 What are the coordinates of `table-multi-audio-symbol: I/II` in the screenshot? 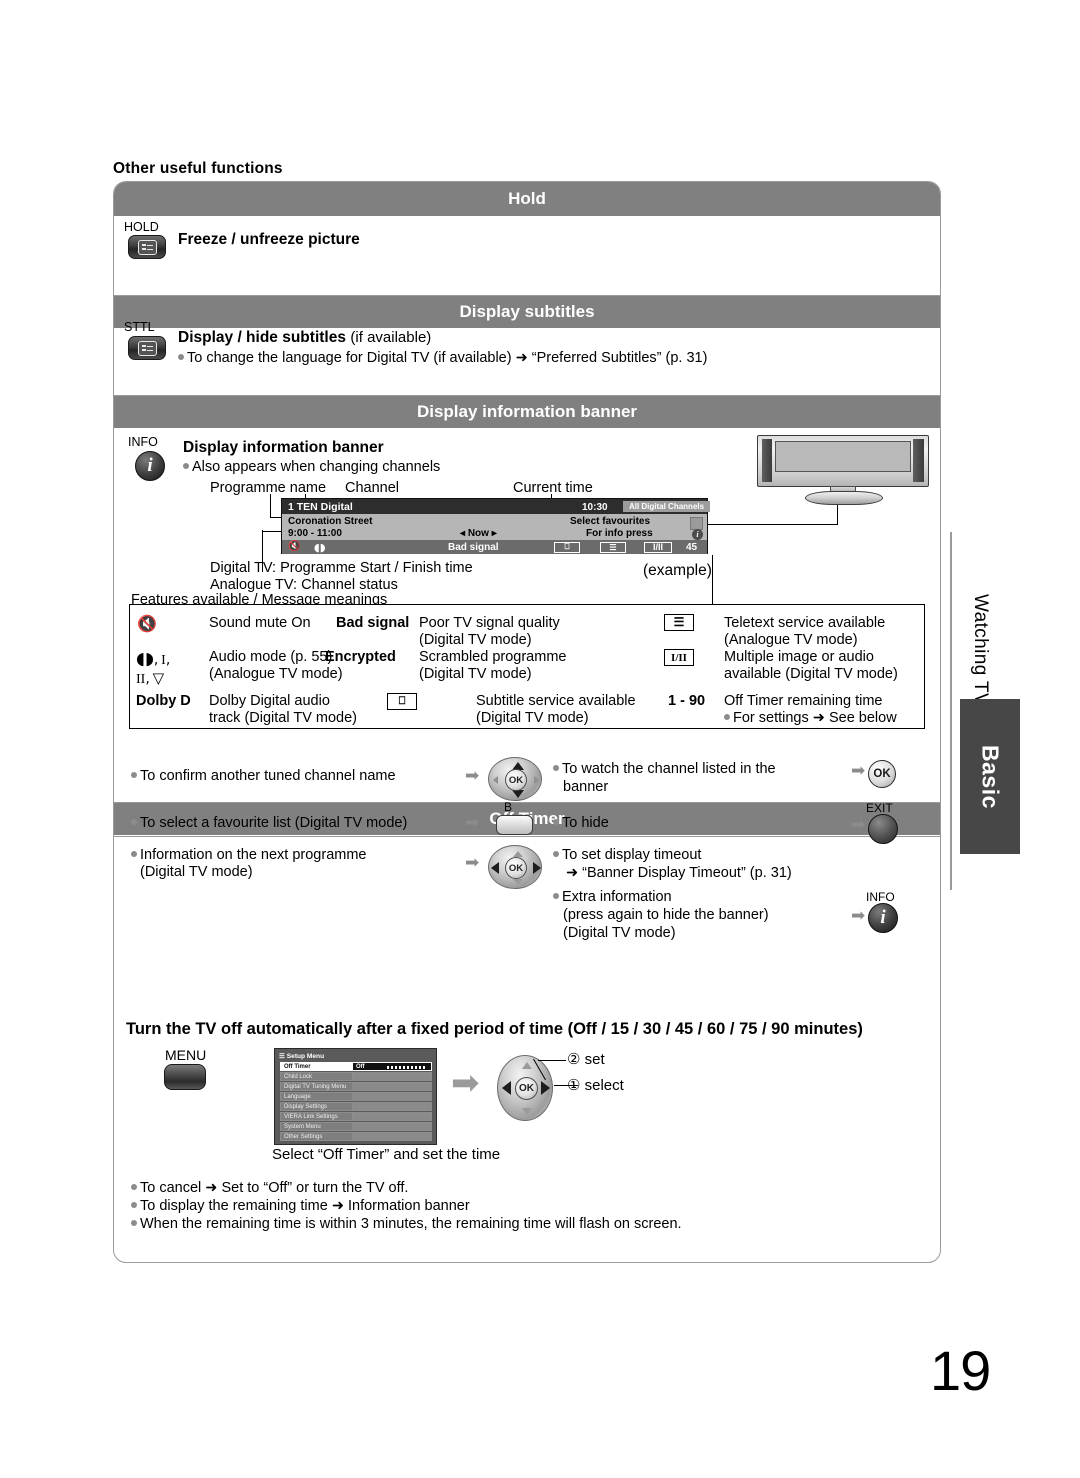 It's located at (679, 657).